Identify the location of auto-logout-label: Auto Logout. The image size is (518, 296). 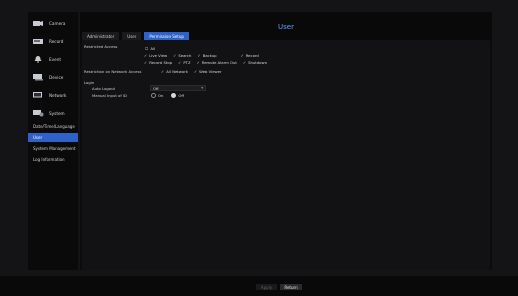
(104, 88).